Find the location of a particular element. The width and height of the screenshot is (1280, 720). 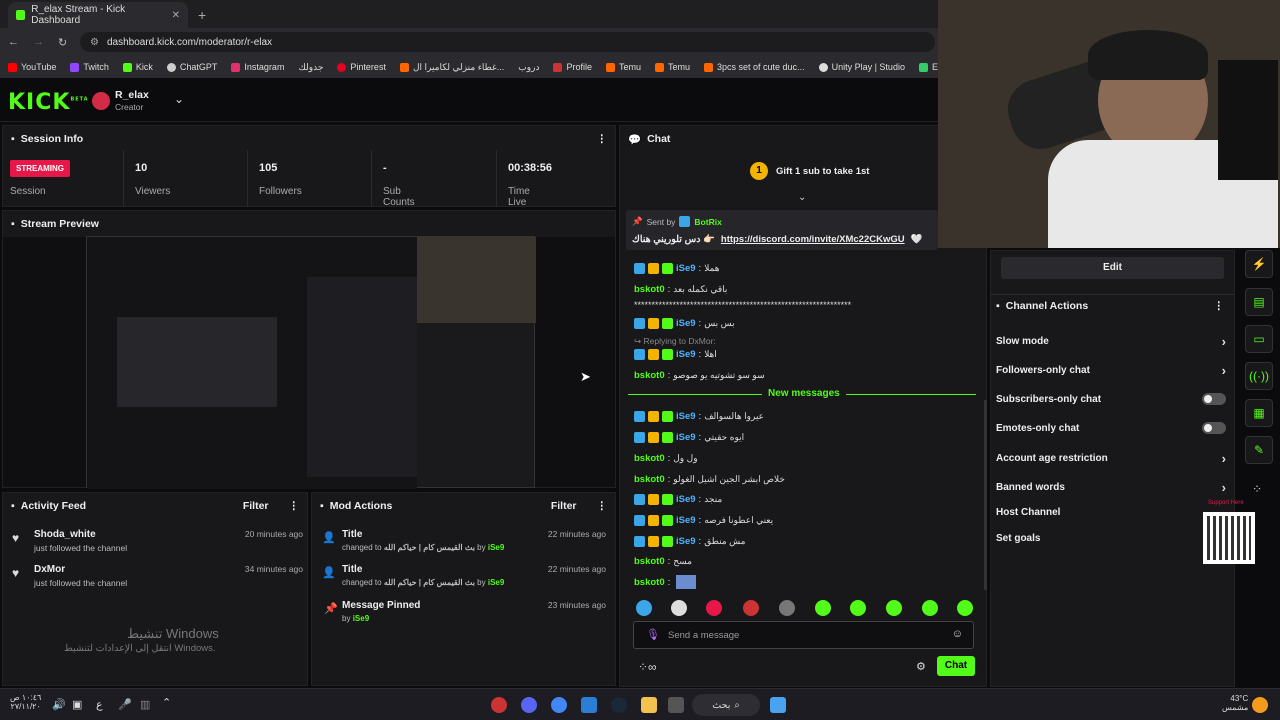

mod-filter-button: Filter is located at coordinates (564, 506).